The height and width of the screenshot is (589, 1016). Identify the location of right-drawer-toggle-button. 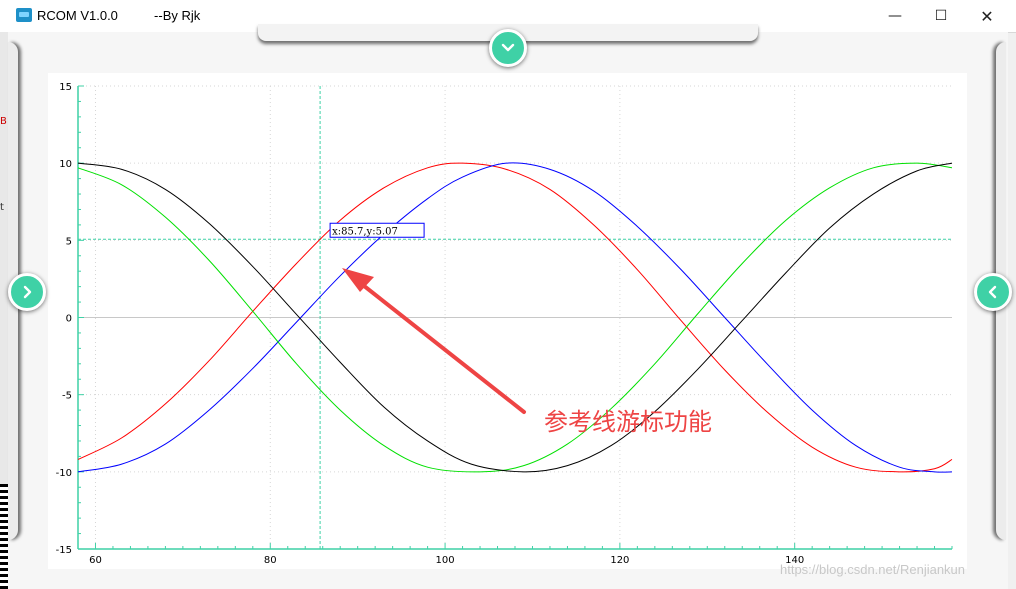
(993, 292).